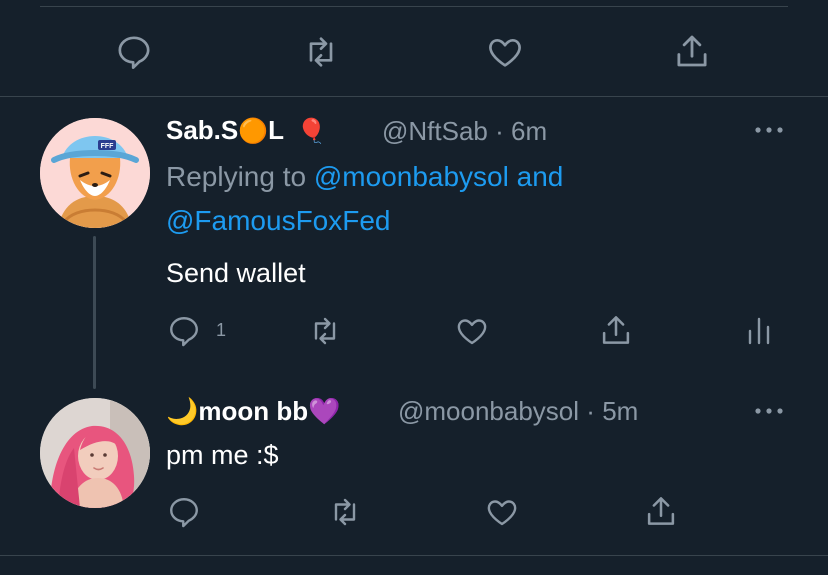  What do you see at coordinates (236, 273) in the screenshot?
I see `tweet-text: Send wallet` at bounding box center [236, 273].